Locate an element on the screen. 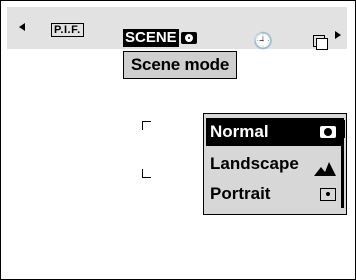 This screenshot has height=280, width=356. af-frame-corner-top is located at coordinates (146, 125).